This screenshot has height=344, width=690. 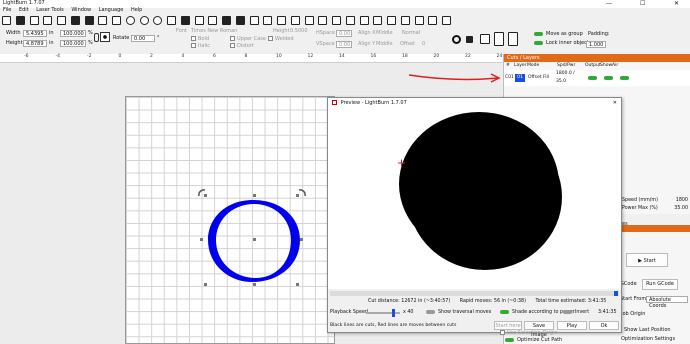 I want to click on minimize-icon: —, so click(x=609, y=3).